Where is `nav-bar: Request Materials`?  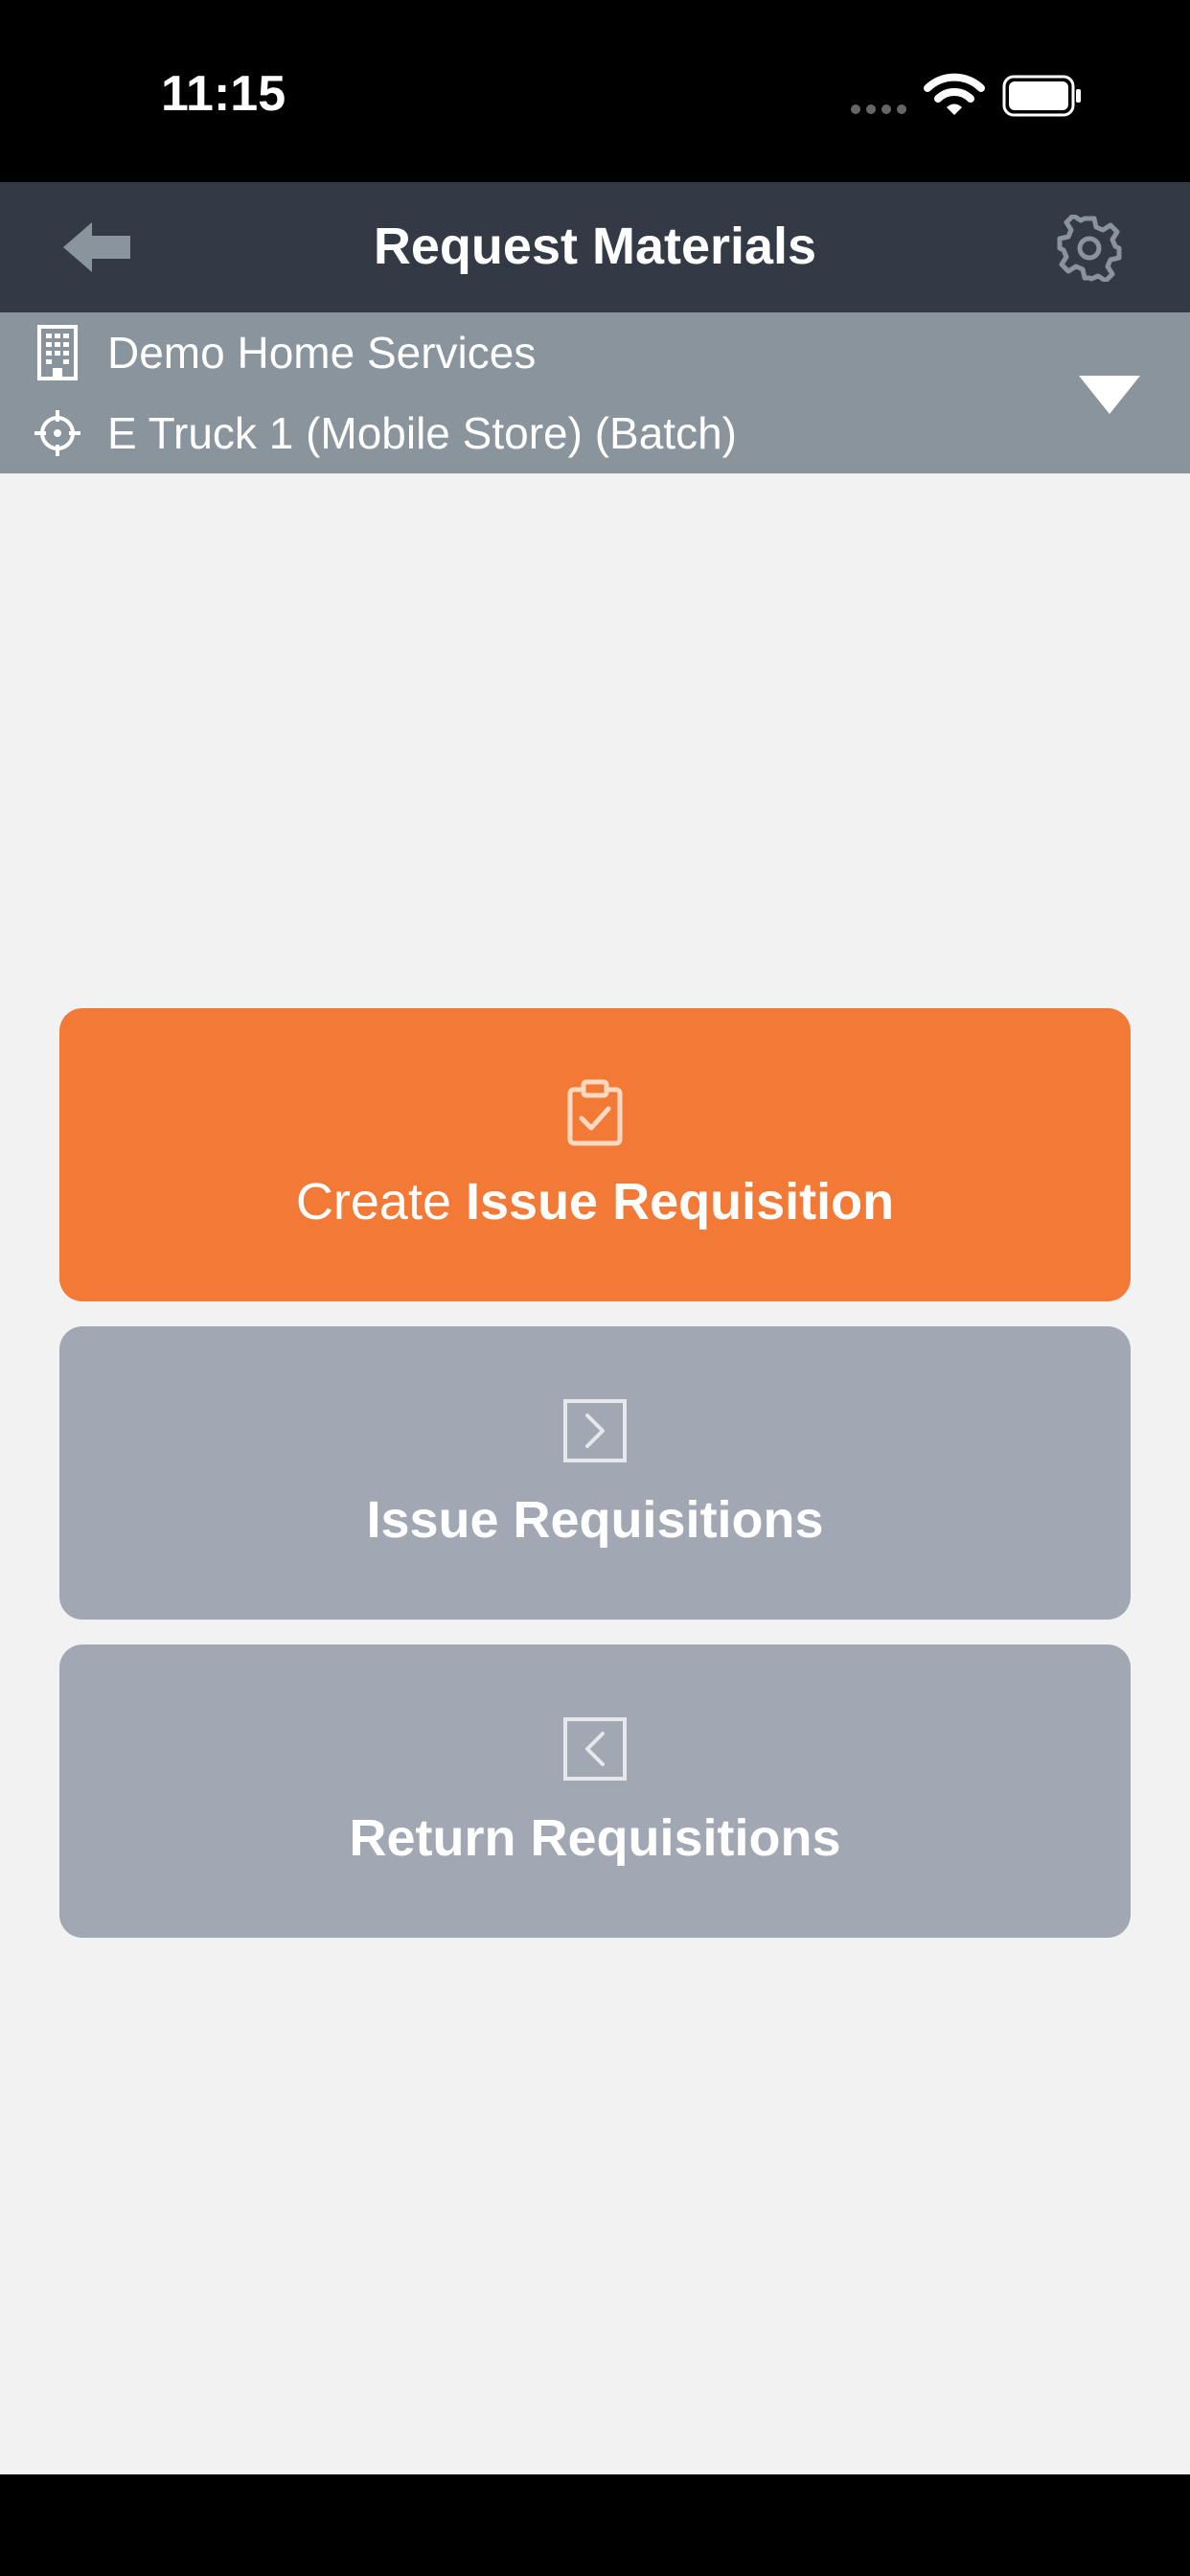
nav-bar: Request Materials is located at coordinates (595, 247).